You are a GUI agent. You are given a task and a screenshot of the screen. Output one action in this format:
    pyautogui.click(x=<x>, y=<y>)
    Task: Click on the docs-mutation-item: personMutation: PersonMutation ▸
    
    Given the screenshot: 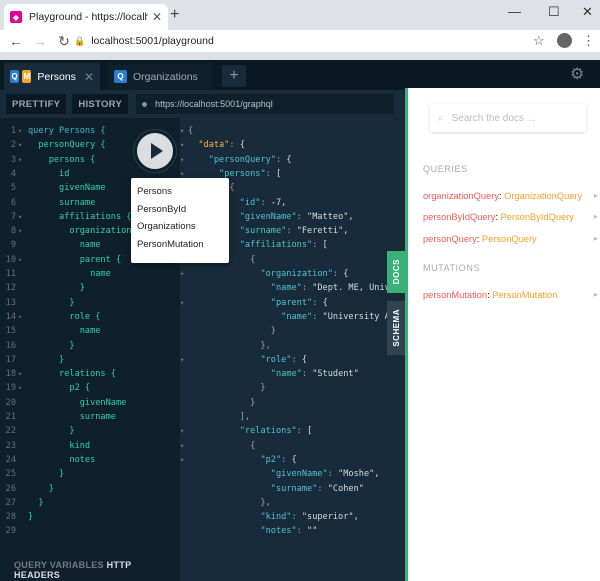 What is the action you would take?
    pyautogui.click(x=511, y=295)
    